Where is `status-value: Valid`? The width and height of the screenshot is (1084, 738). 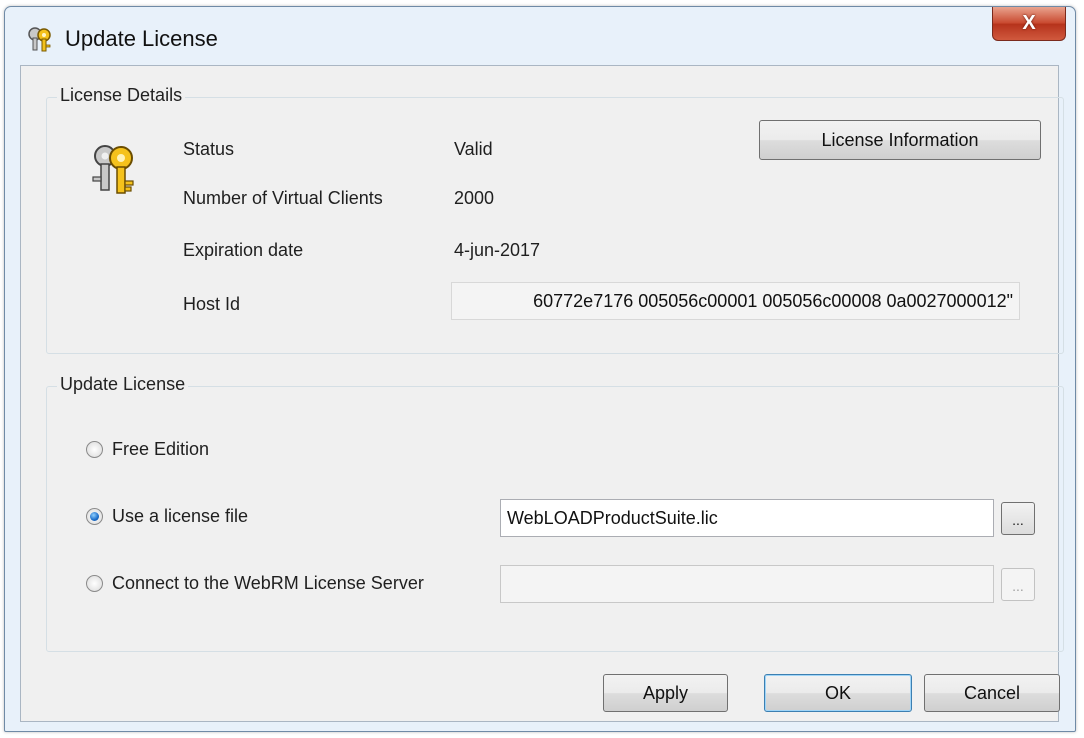 status-value: Valid is located at coordinates (473, 149).